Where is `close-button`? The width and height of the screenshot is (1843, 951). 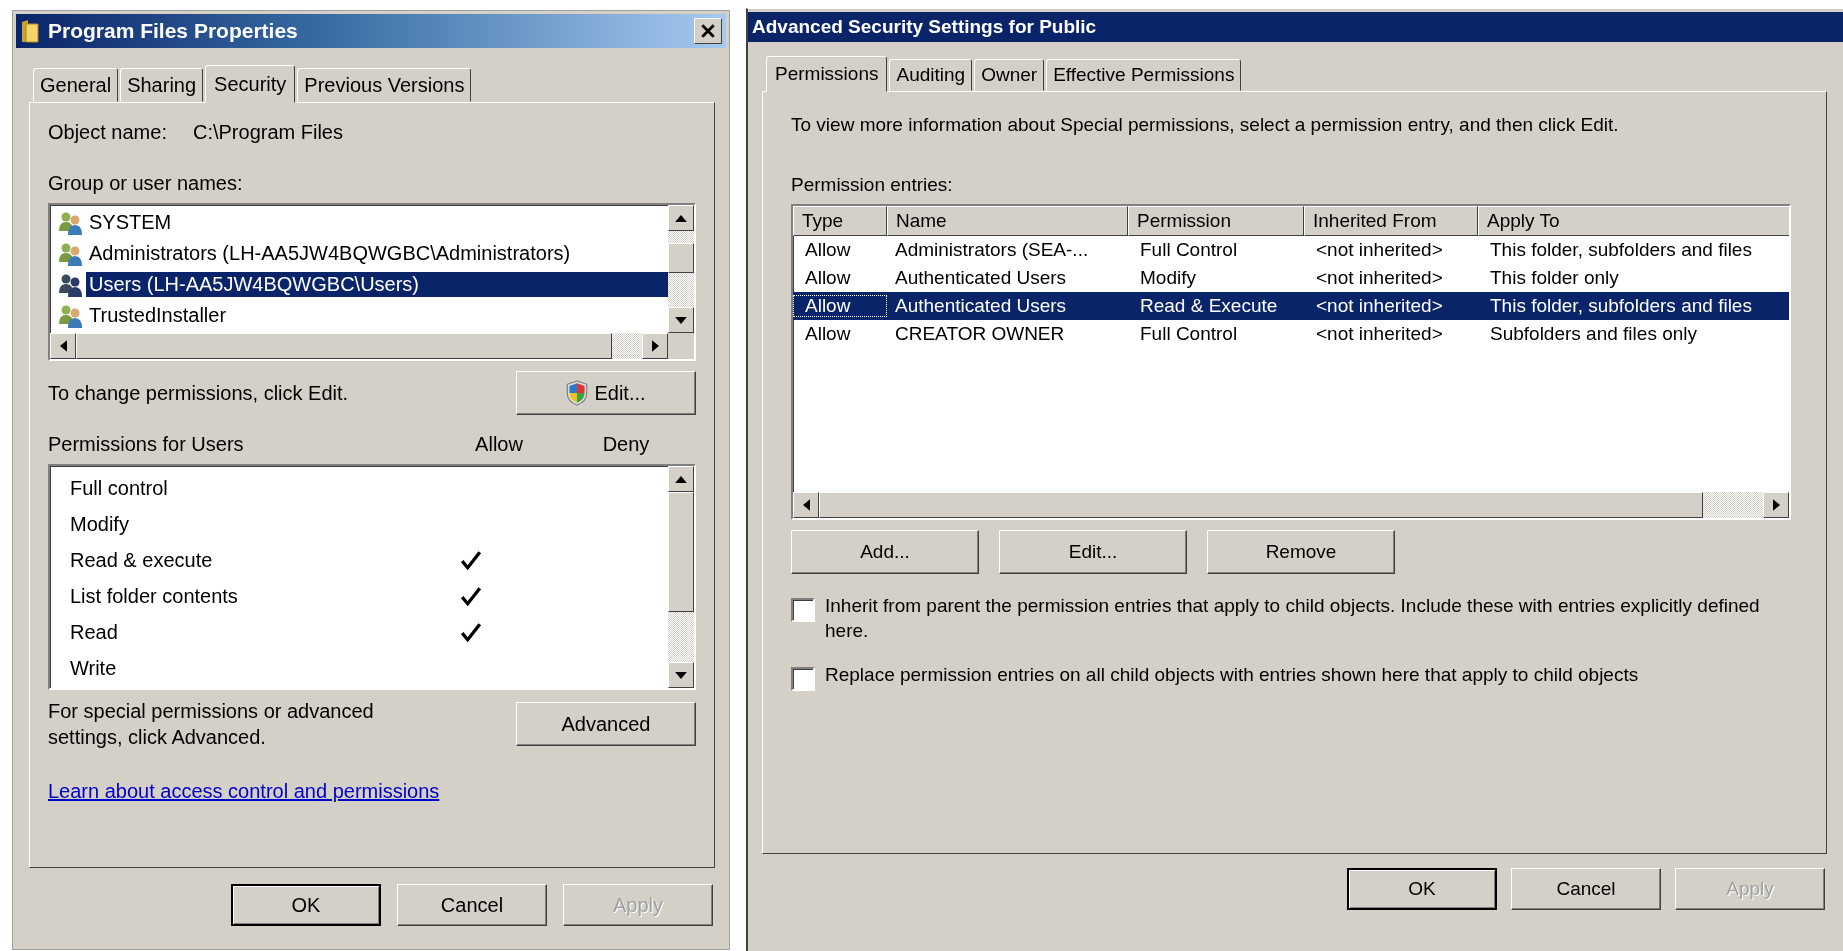
close-button is located at coordinates (708, 31).